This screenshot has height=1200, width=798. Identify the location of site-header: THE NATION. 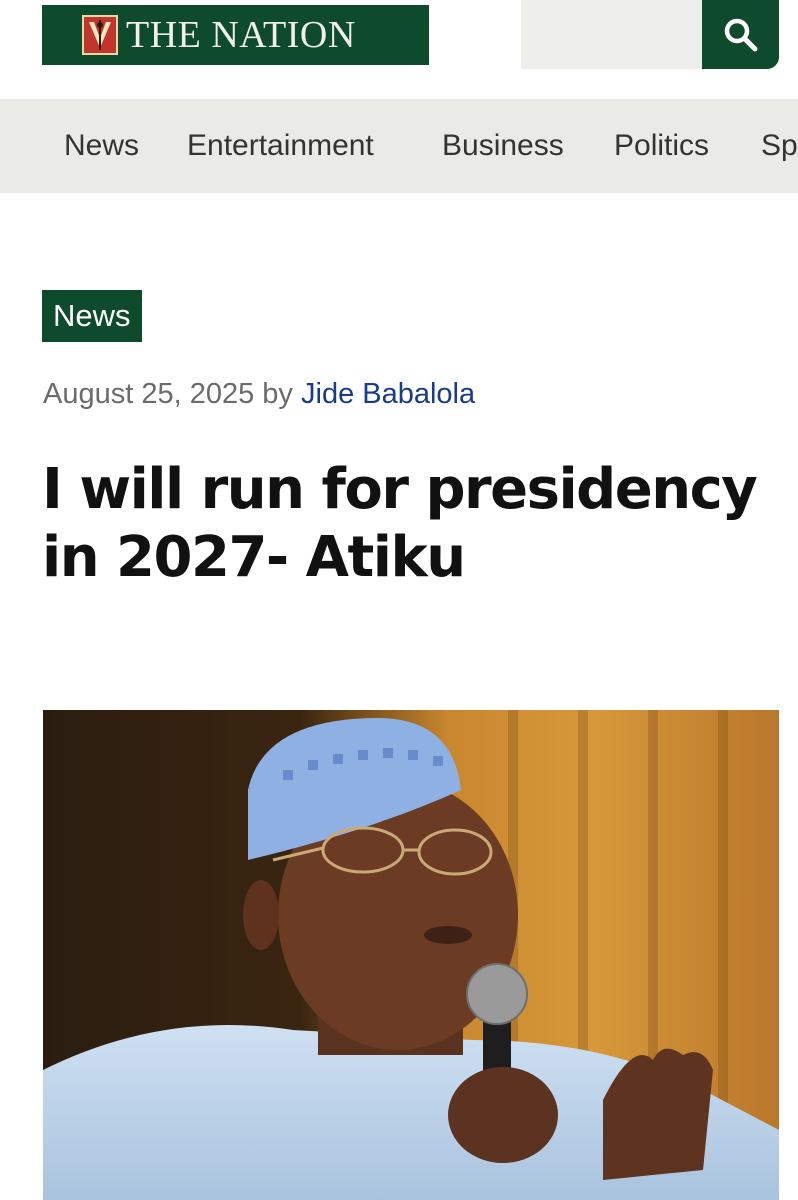
(399, 49).